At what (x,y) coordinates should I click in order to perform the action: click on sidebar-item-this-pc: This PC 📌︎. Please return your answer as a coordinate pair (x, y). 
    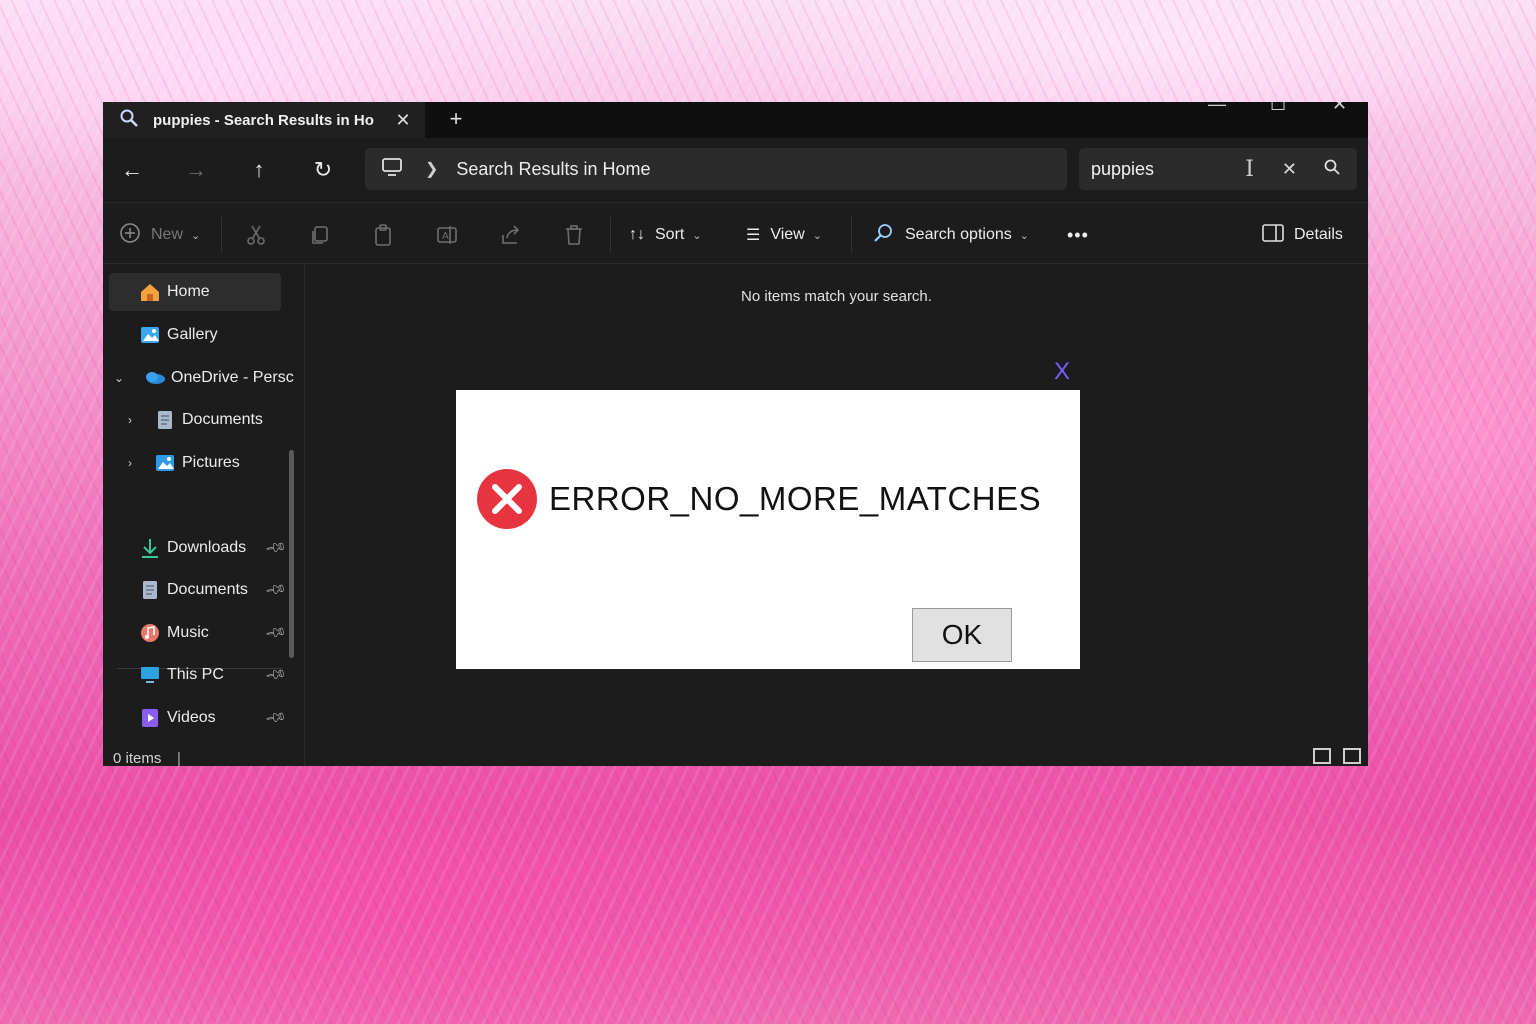
    Looking at the image, I should click on (199, 675).